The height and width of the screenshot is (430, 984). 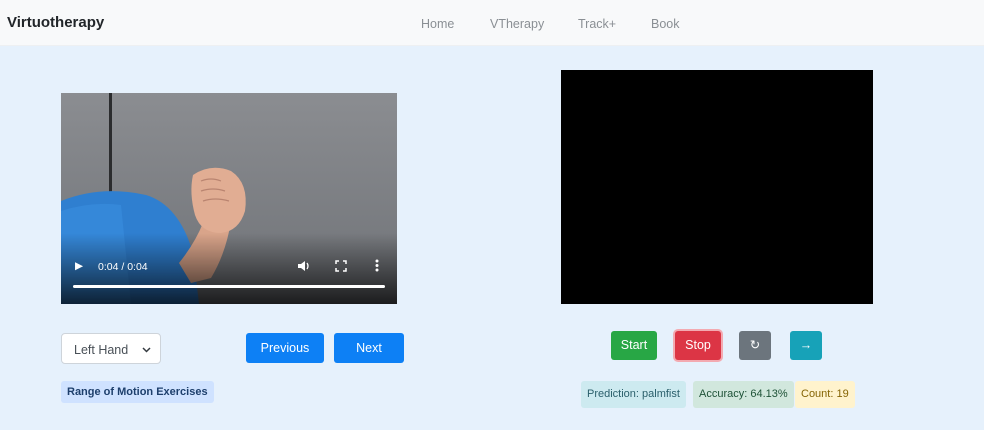 What do you see at coordinates (55, 22) in the screenshot?
I see `brand-logo: Virtuotherapy` at bounding box center [55, 22].